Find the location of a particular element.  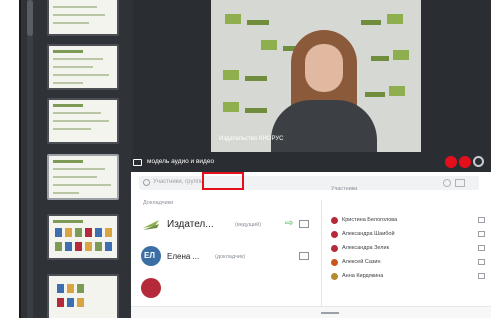

filter-icon is located at coordinates (447, 183).